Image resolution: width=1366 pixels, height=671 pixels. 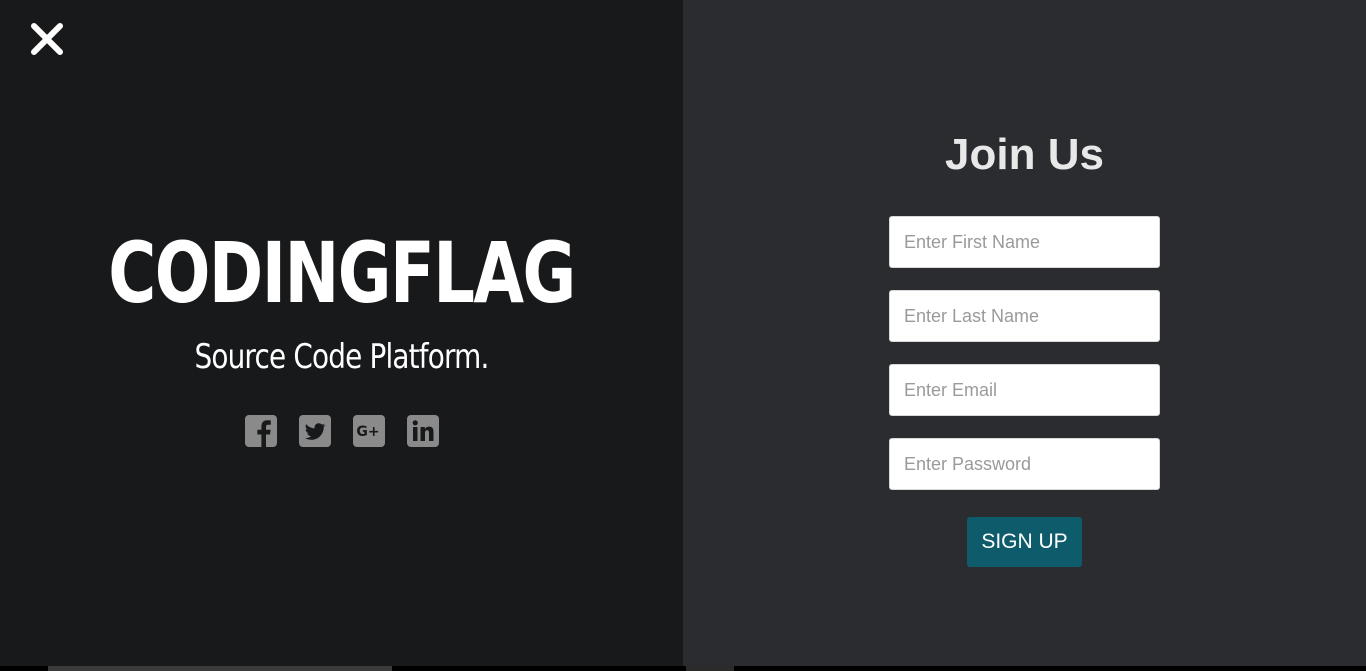 What do you see at coordinates (314, 431) in the screenshot?
I see `twitter-icon` at bounding box center [314, 431].